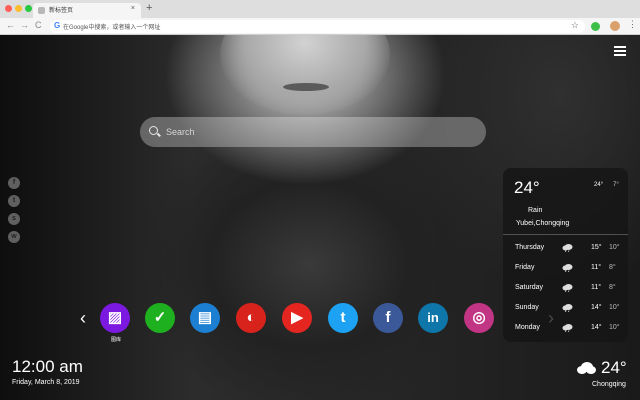  What do you see at coordinates (14, 219) in the screenshot?
I see `snapchat-icon: s` at bounding box center [14, 219].